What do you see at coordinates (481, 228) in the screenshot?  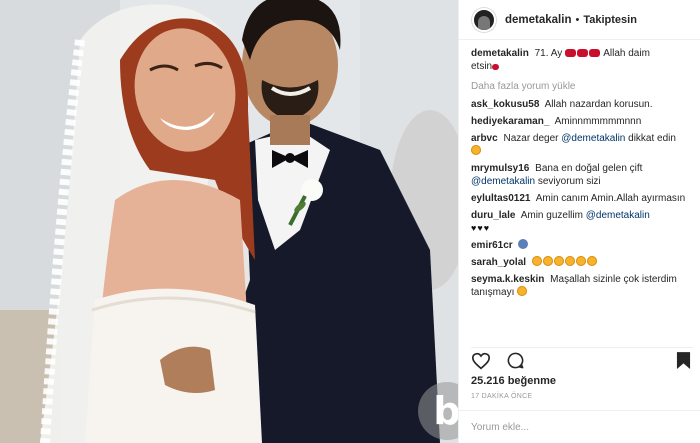 I see `hearts-emoji-icon: ♥♥♥` at bounding box center [481, 228].